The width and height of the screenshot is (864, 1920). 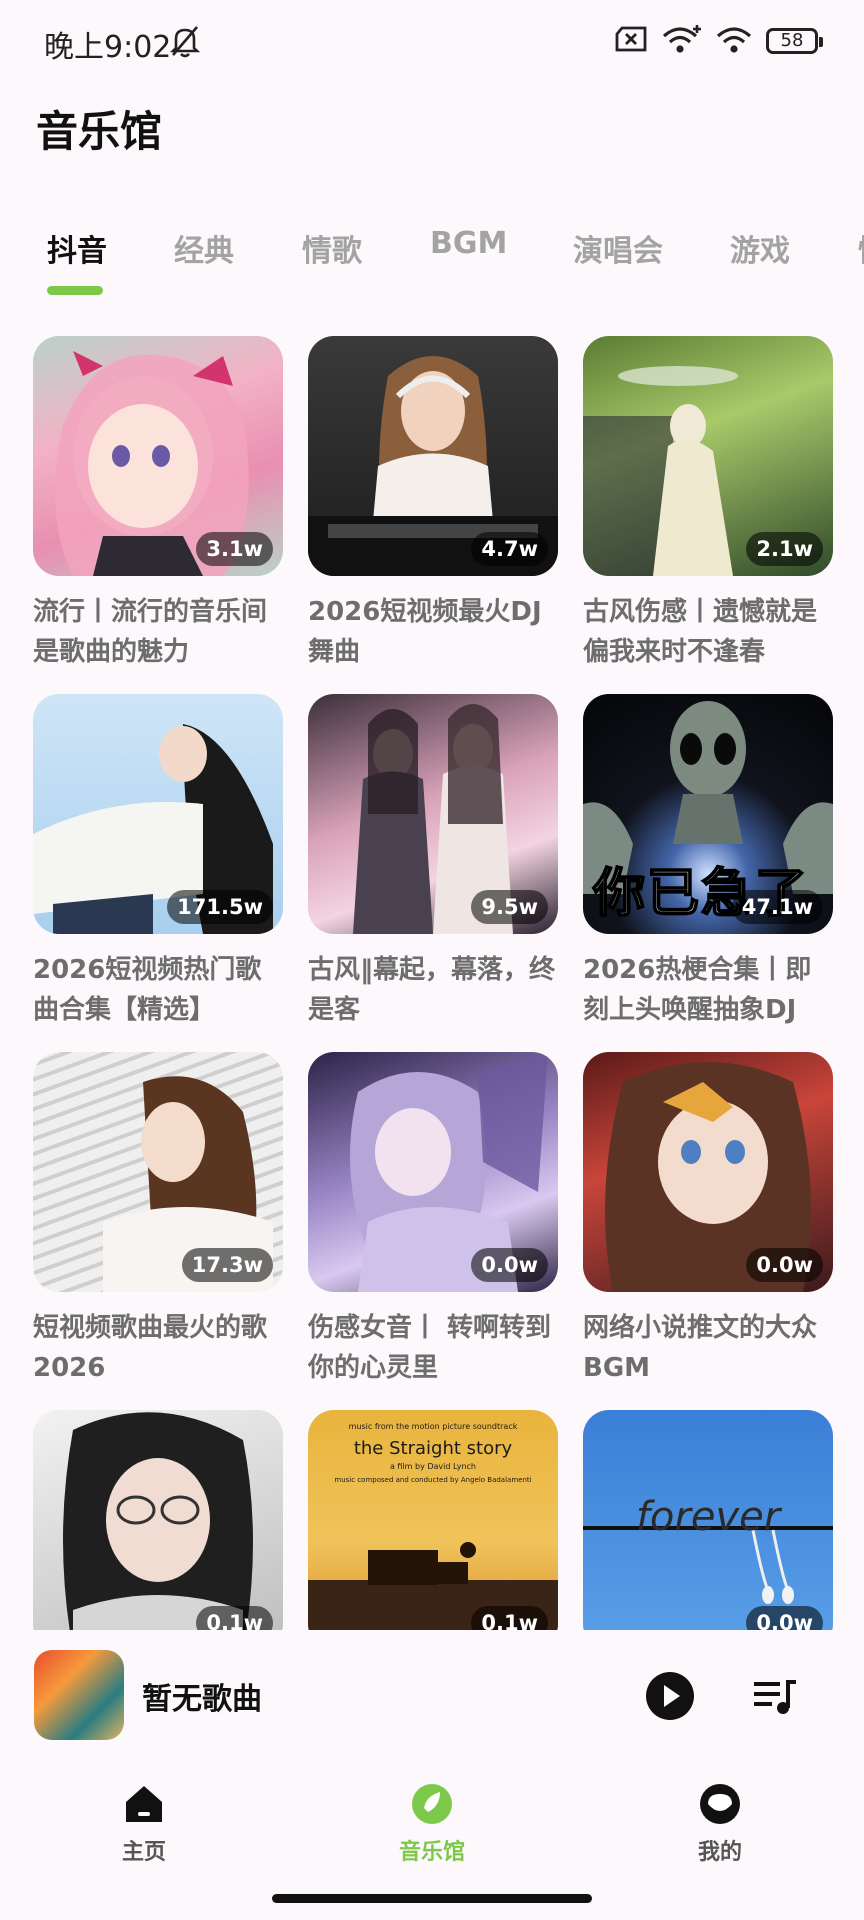 I want to click on playlist-title: 古风伤感丨遗憾就是偏我来时不逢春, so click(x=700, y=632).